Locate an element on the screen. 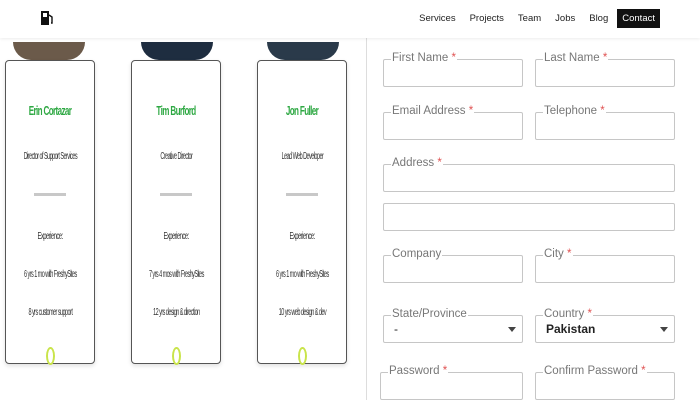  email-label: Email Address * is located at coordinates (433, 111).